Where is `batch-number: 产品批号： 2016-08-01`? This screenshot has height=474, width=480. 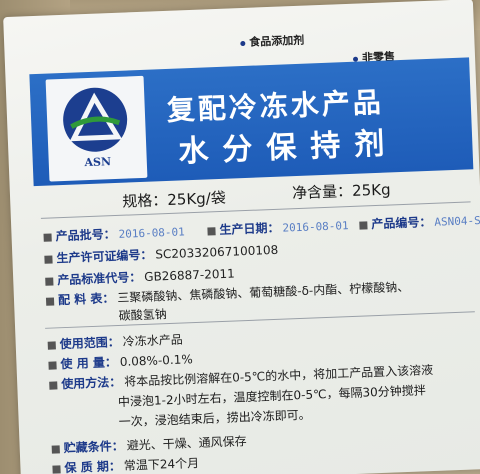
batch-number: 产品批号： 2016-08-01 is located at coordinates (114, 233).